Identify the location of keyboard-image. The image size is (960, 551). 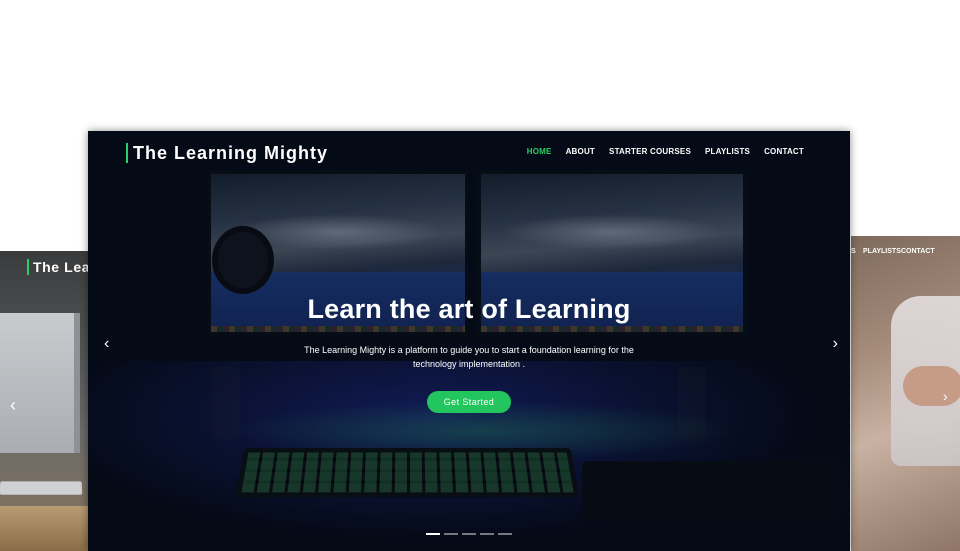
(41, 488).